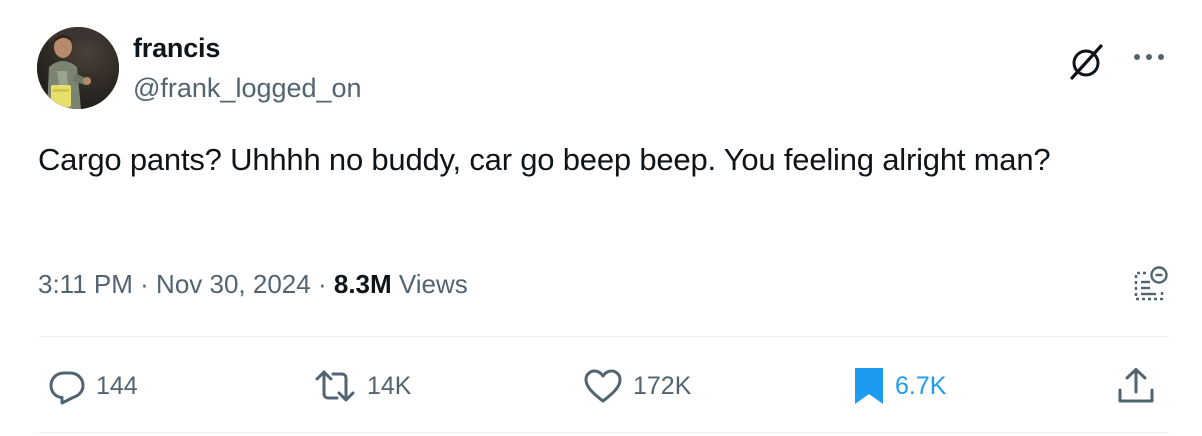 This screenshot has height=436, width=1202. I want to click on repost-icon, so click(335, 386).